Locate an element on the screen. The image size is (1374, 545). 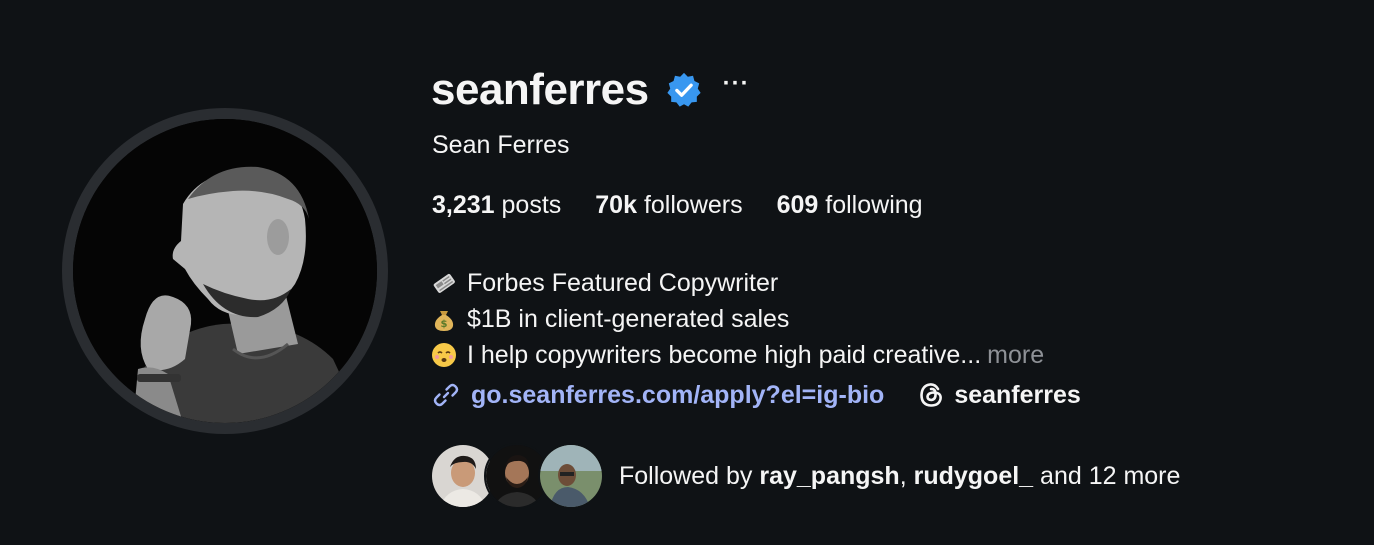
profile-avatar is located at coordinates (225, 271).